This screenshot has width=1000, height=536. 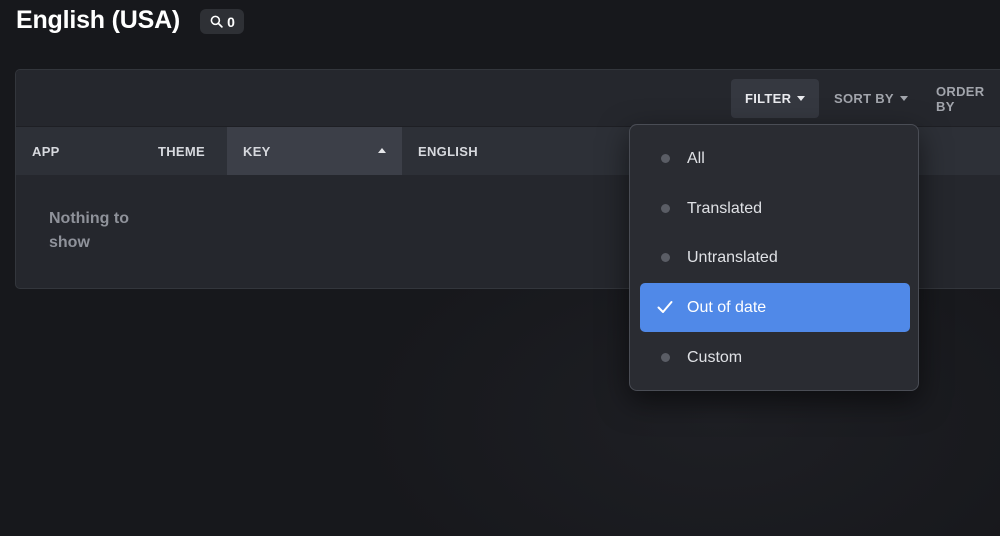 I want to click on column-header-theme: THEME, so click(x=184, y=151).